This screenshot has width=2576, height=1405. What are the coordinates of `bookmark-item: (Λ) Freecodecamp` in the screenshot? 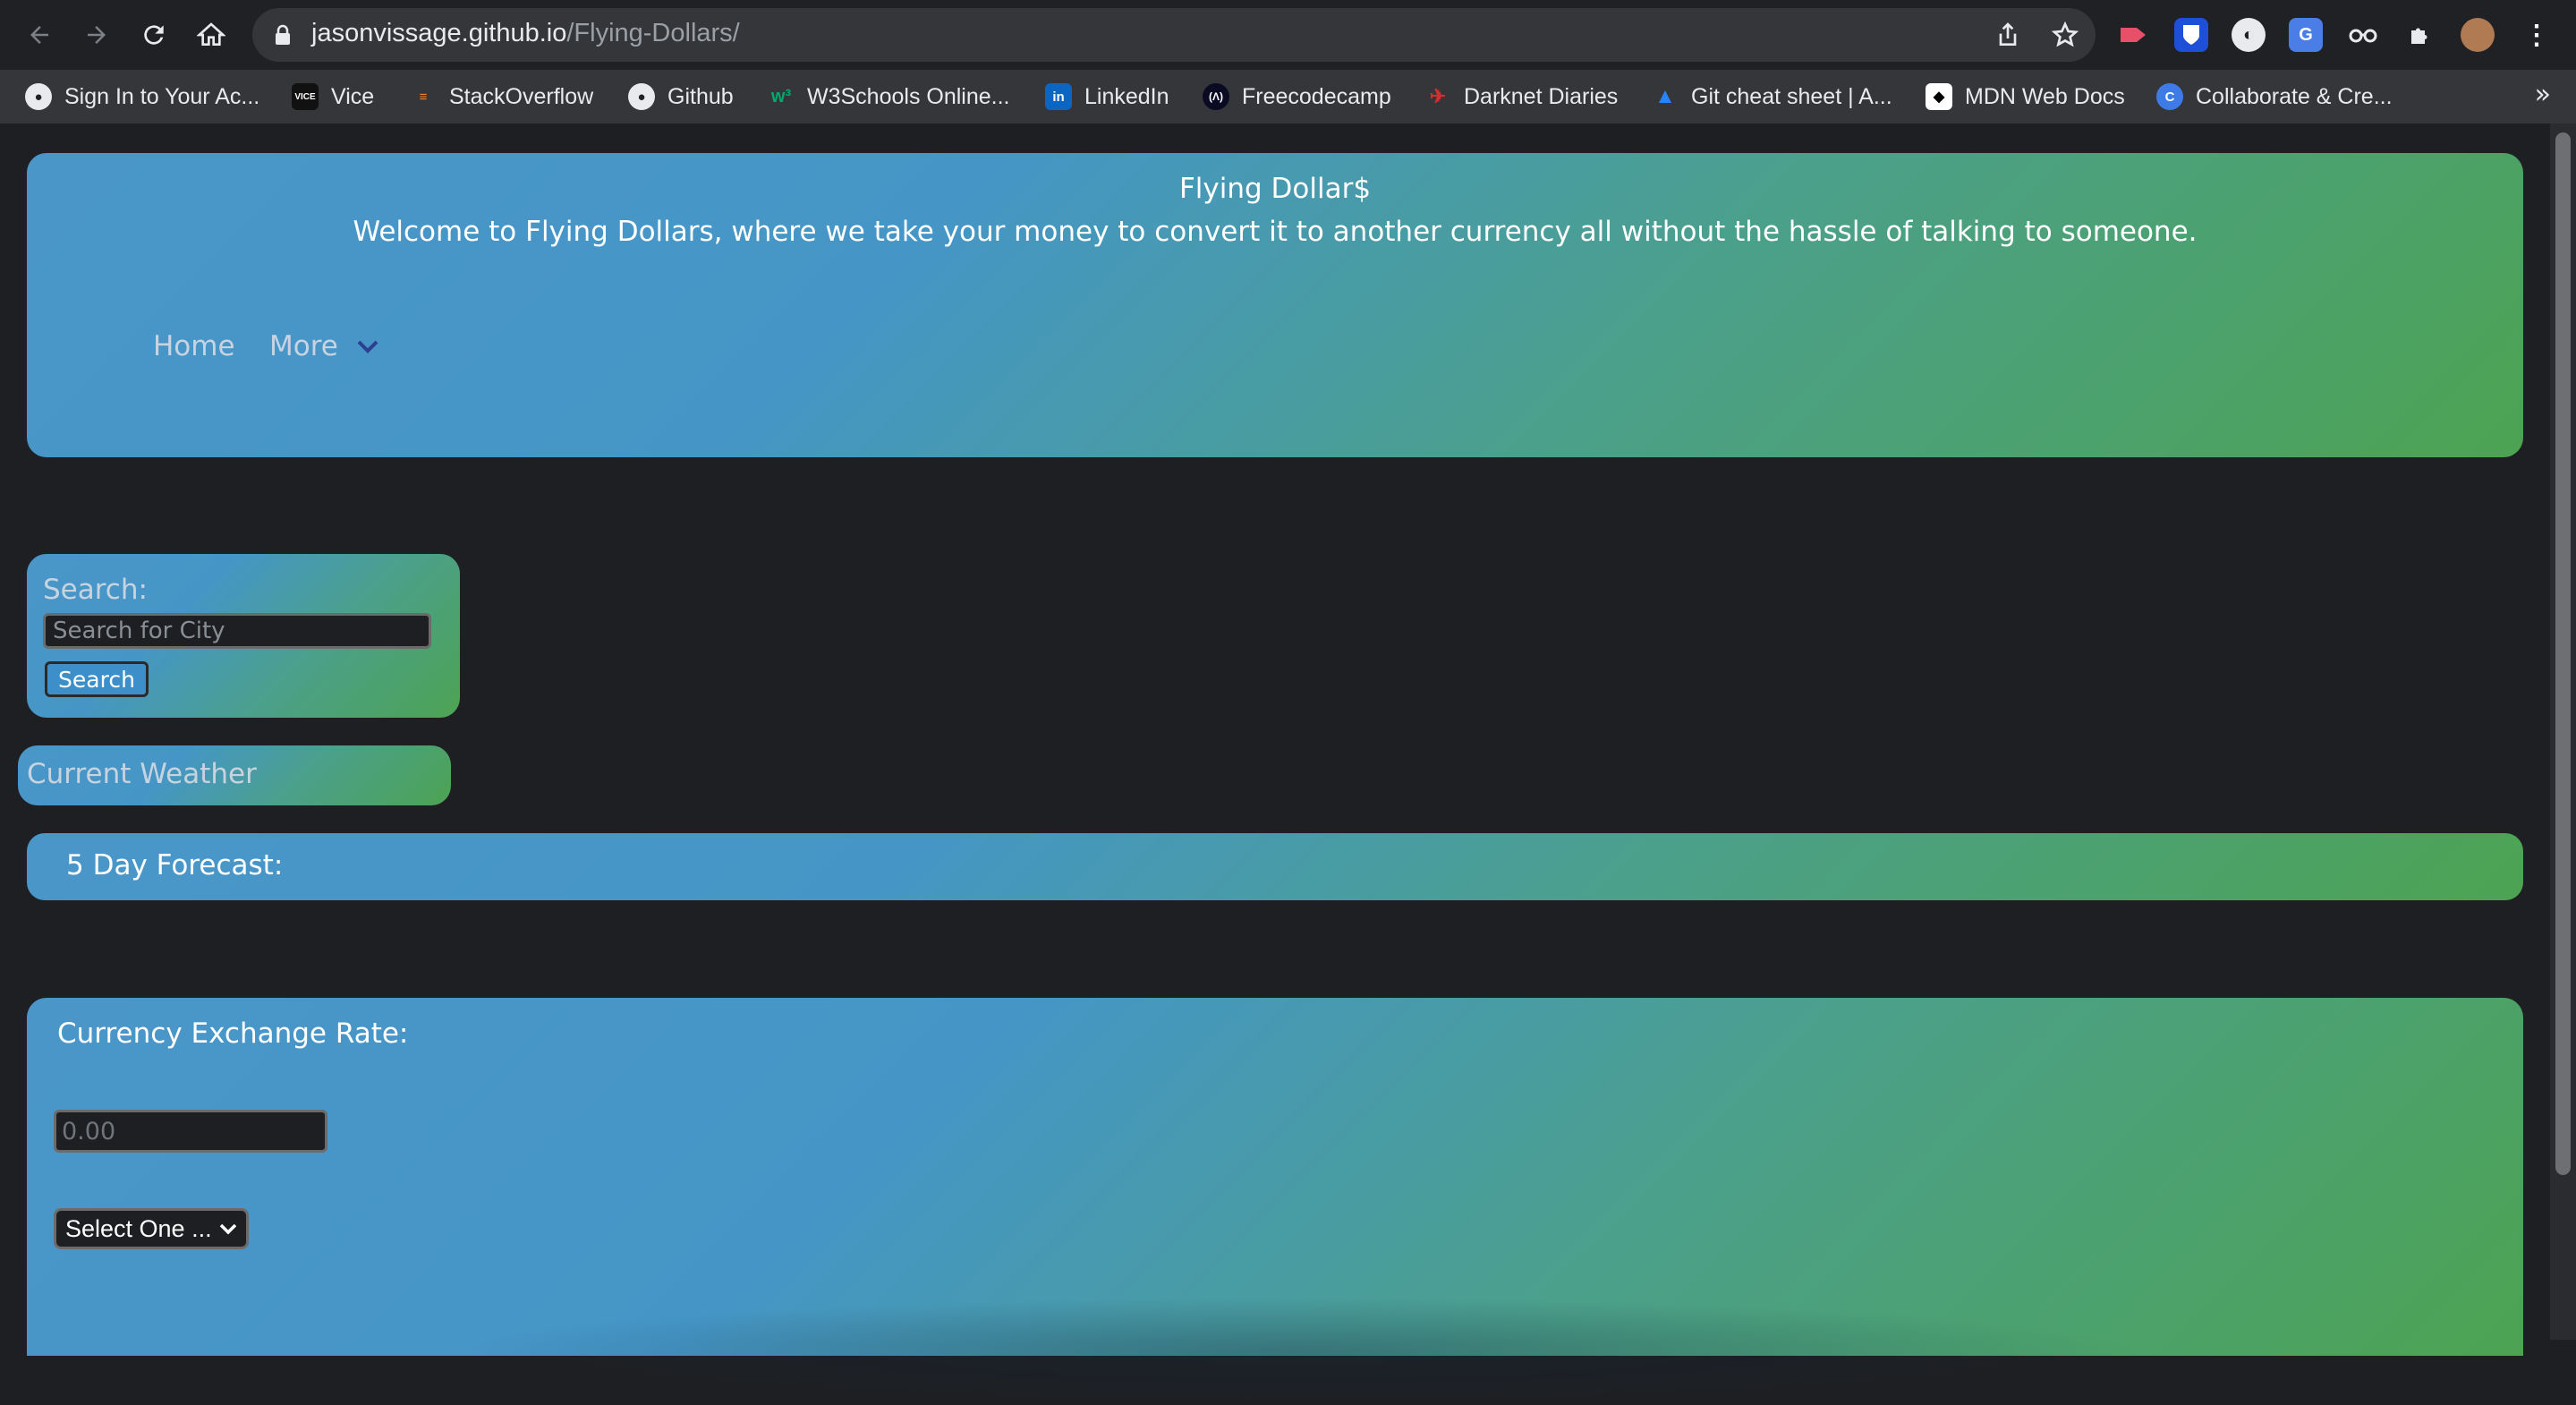 It's located at (1297, 96).